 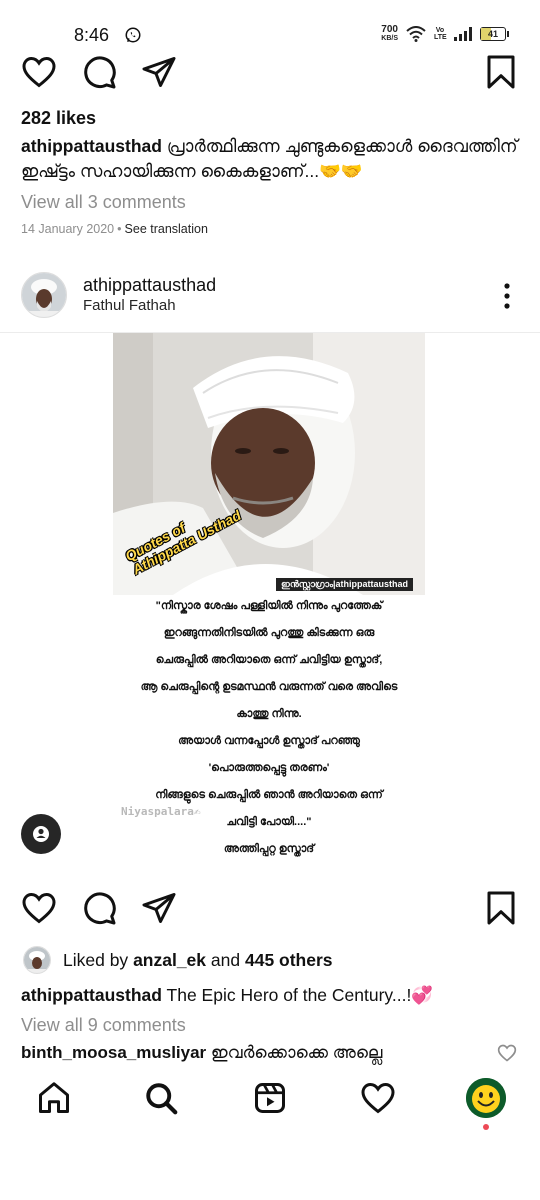 I want to click on profile-avatar, so click(x=486, y=1098).